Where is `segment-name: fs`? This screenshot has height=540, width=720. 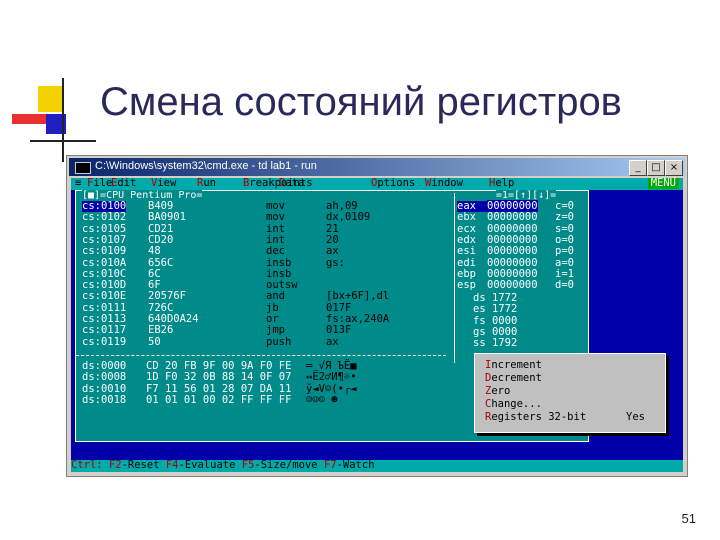
segment-name: fs is located at coordinates (479, 320).